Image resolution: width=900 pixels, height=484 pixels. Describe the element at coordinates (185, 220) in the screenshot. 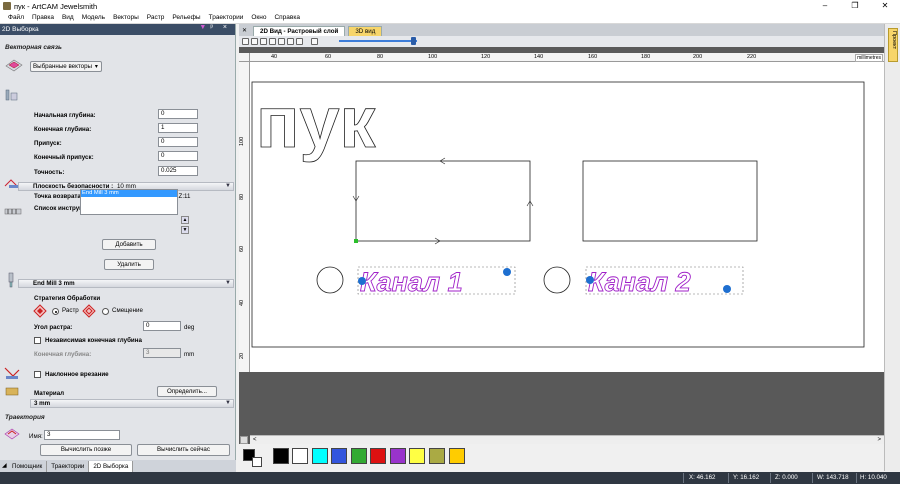

I see `tool-list-up-button: ▲` at that location.